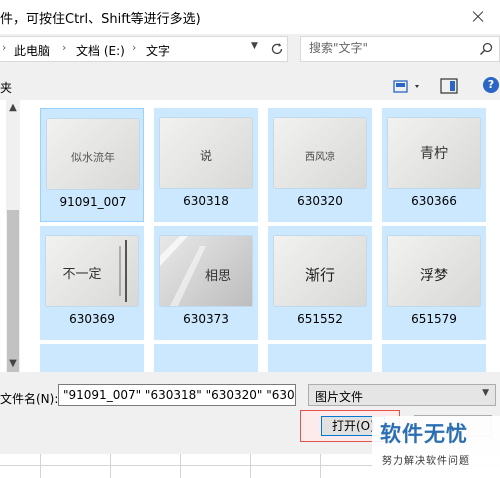 This screenshot has width=500, height=478. What do you see at coordinates (32, 50) in the screenshot?
I see `breadcrumb-this-pc: 此电脑` at bounding box center [32, 50].